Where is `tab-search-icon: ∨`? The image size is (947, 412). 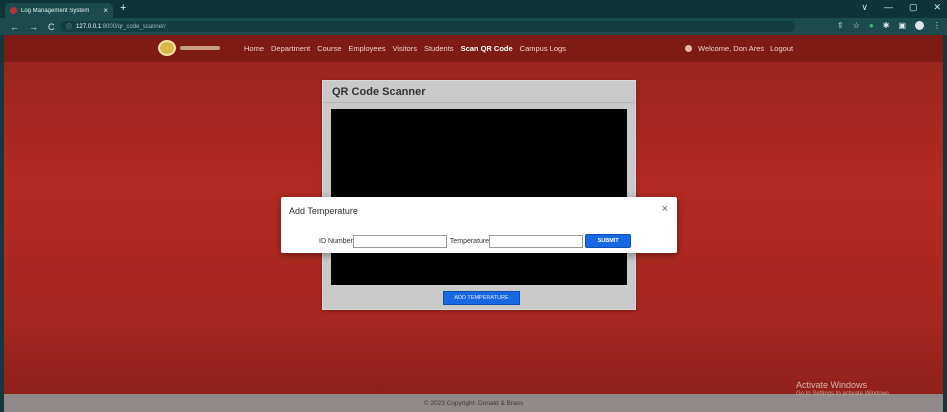 tab-search-icon: ∨ is located at coordinates (864, 7).